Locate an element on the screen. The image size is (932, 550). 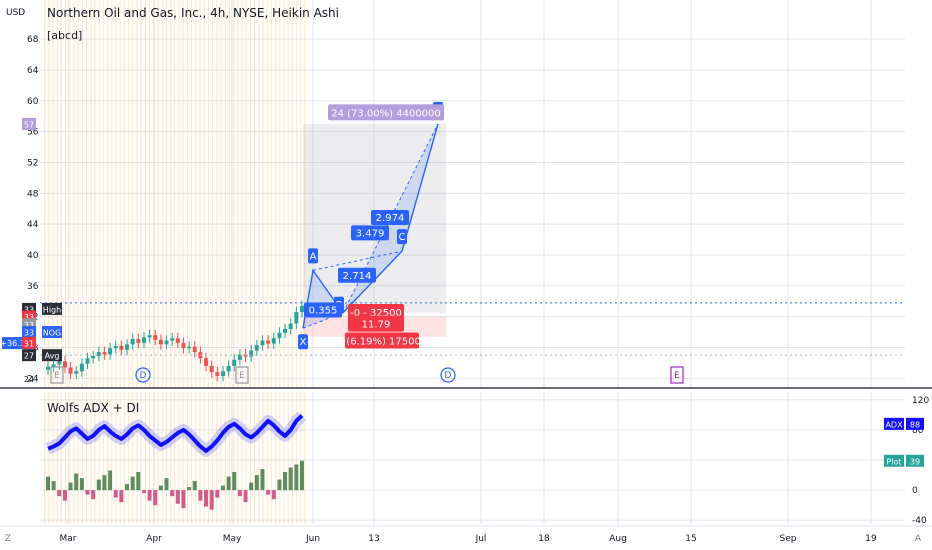
x-tick-label: Jun is located at coordinates (312, 539).